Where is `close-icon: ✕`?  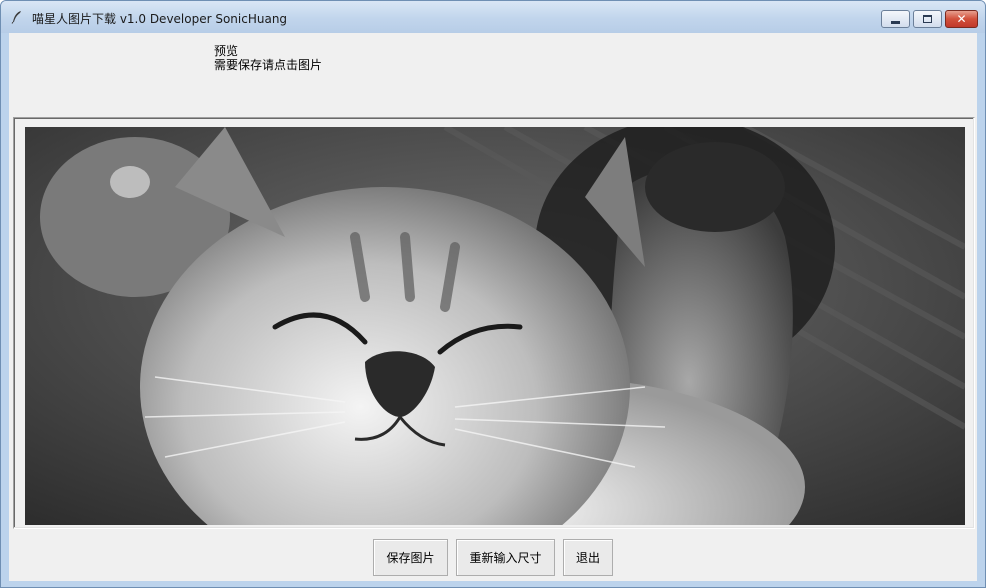
close-icon: ✕ is located at coordinates (961, 19).